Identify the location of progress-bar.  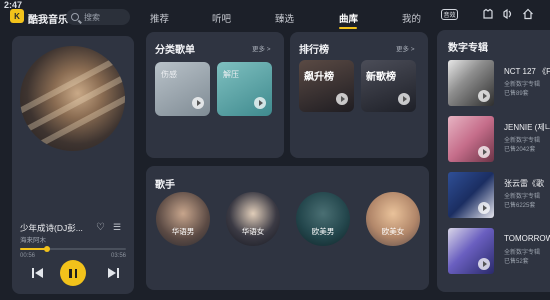
(73, 249).